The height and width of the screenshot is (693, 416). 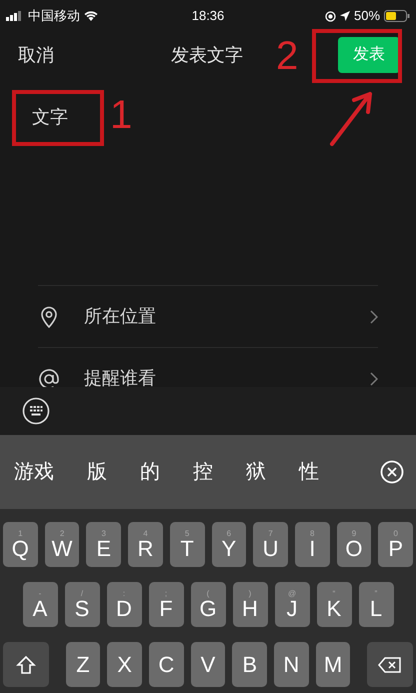 I want to click on key-hint: 6, so click(x=229, y=534).